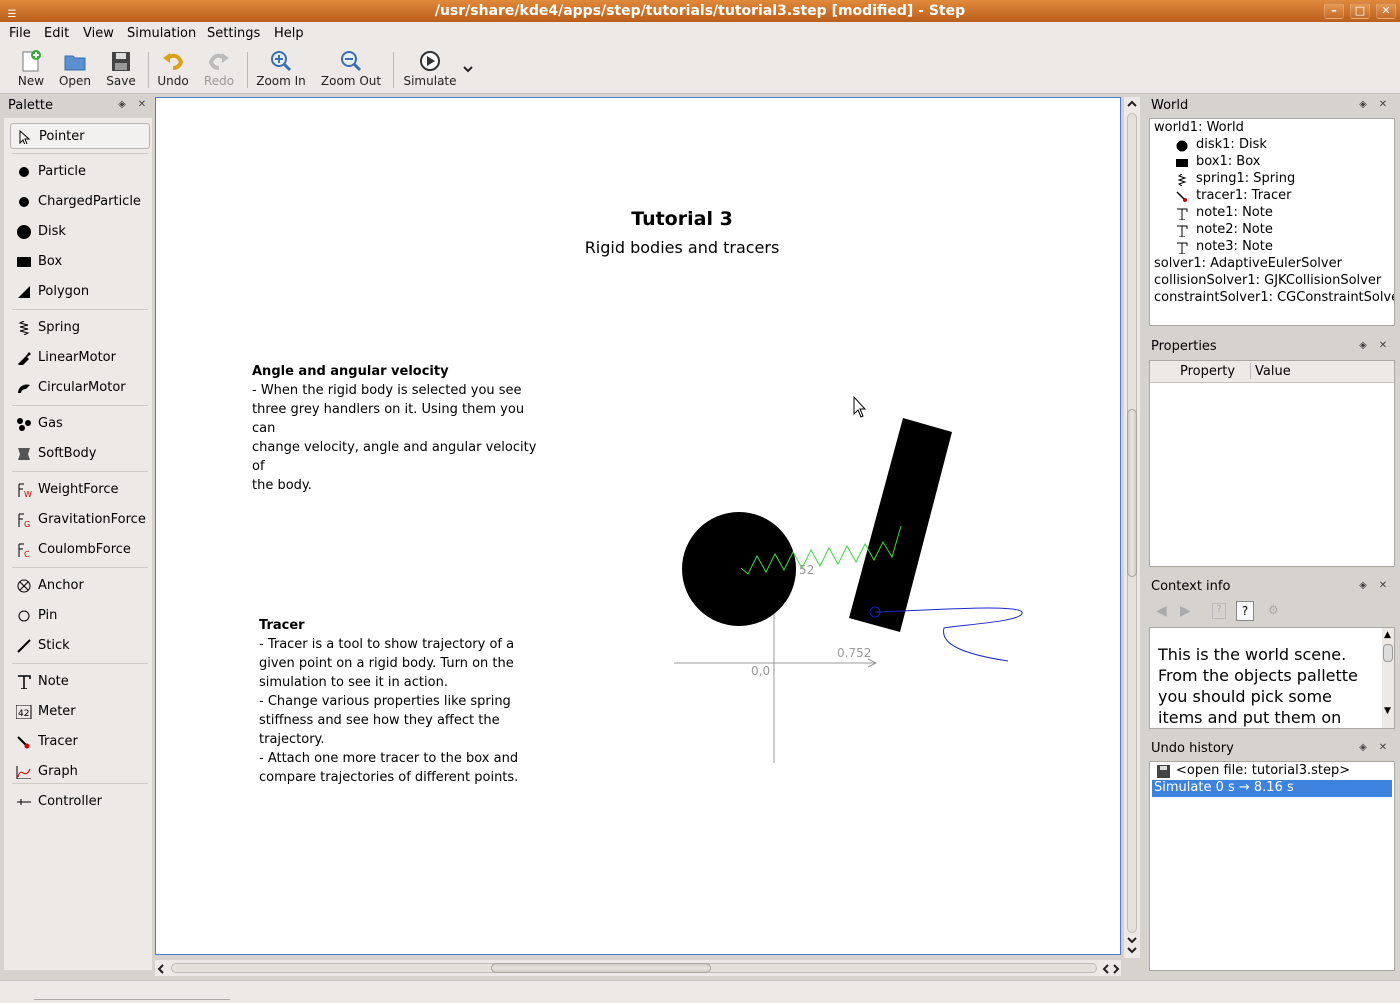  I want to click on vertical-scrollbar, so click(1132, 527).